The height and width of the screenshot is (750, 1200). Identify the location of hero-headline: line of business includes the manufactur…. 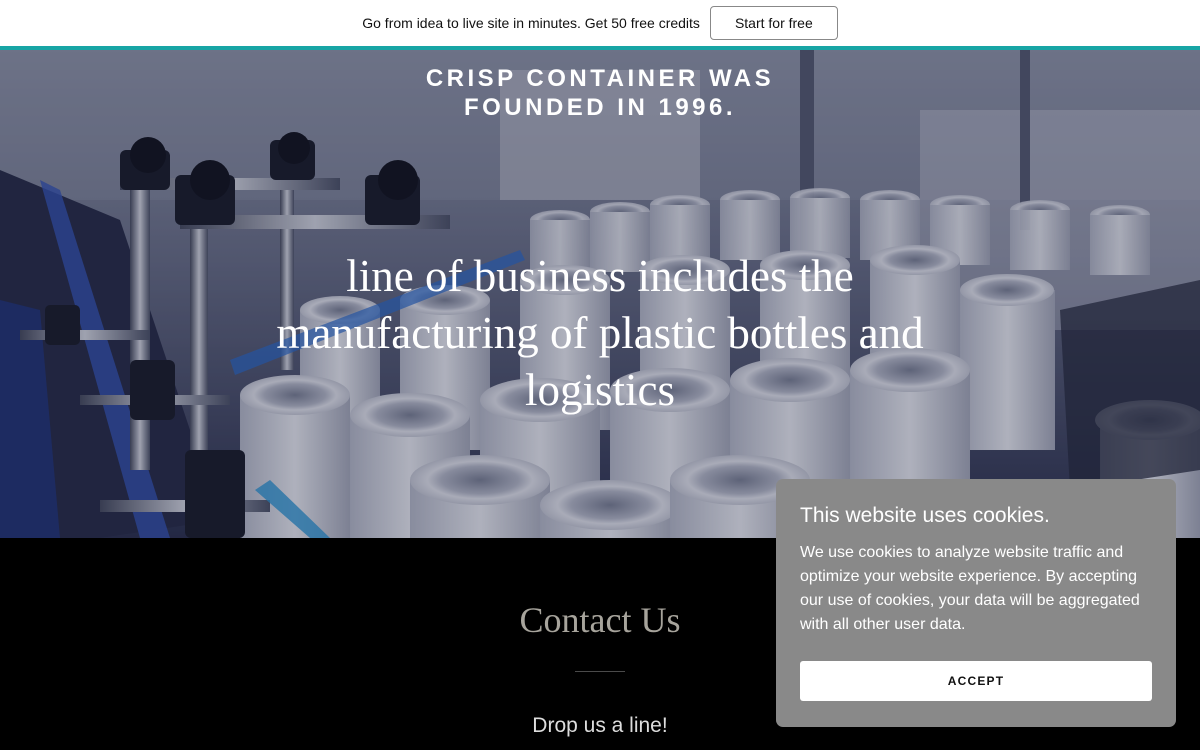
(600, 333).